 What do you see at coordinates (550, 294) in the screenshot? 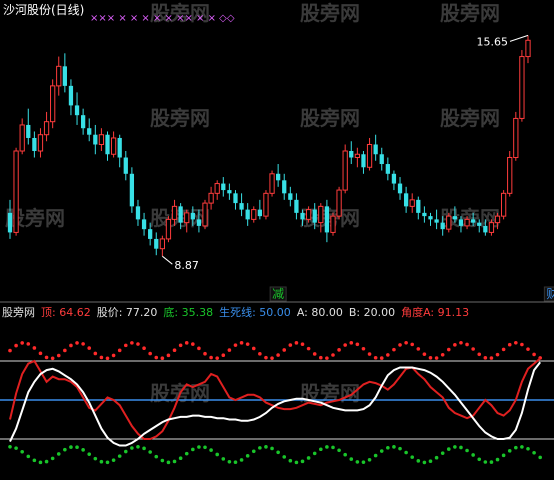
I see `badge-财: 财` at bounding box center [550, 294].